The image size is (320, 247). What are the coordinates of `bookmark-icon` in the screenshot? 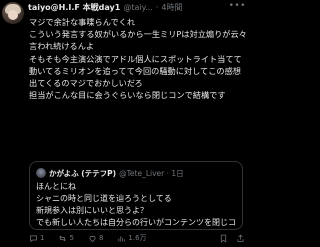 It's located at (223, 238).